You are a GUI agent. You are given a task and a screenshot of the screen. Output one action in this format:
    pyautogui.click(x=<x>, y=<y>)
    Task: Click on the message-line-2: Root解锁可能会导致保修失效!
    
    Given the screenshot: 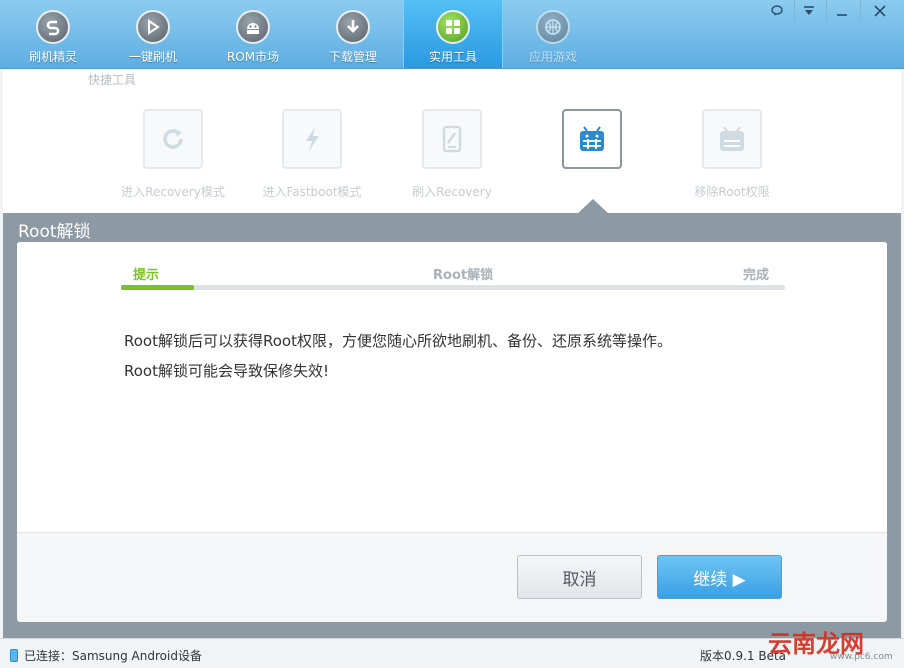 What is the action you would take?
    pyautogui.click(x=226, y=371)
    